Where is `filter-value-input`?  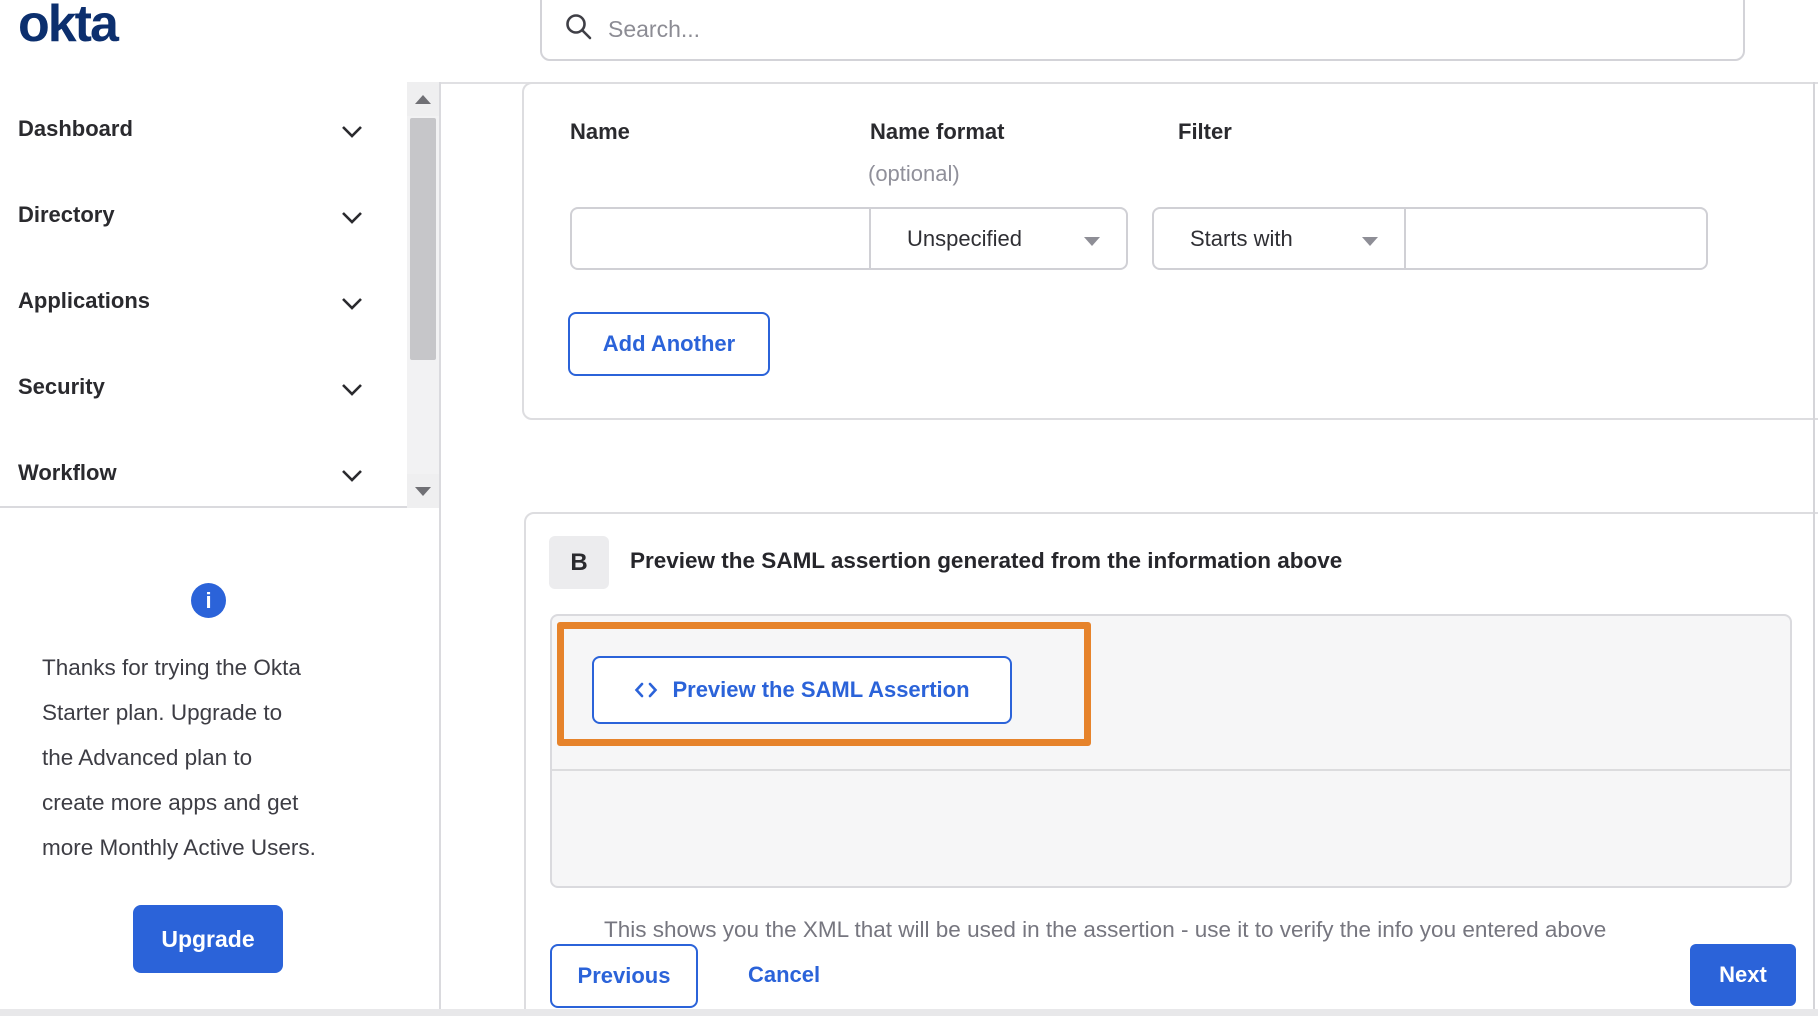
filter-value-input is located at coordinates (1556, 238).